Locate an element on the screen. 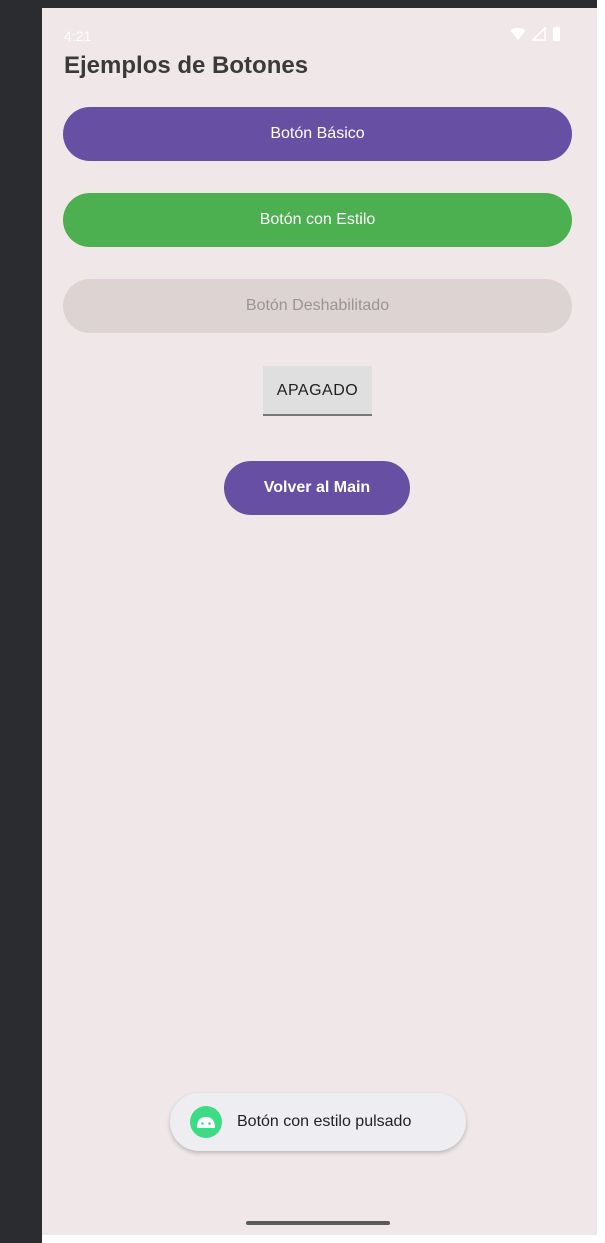 Image resolution: width=605 pixels, height=1243 pixels. android-icon is located at coordinates (206, 1122).